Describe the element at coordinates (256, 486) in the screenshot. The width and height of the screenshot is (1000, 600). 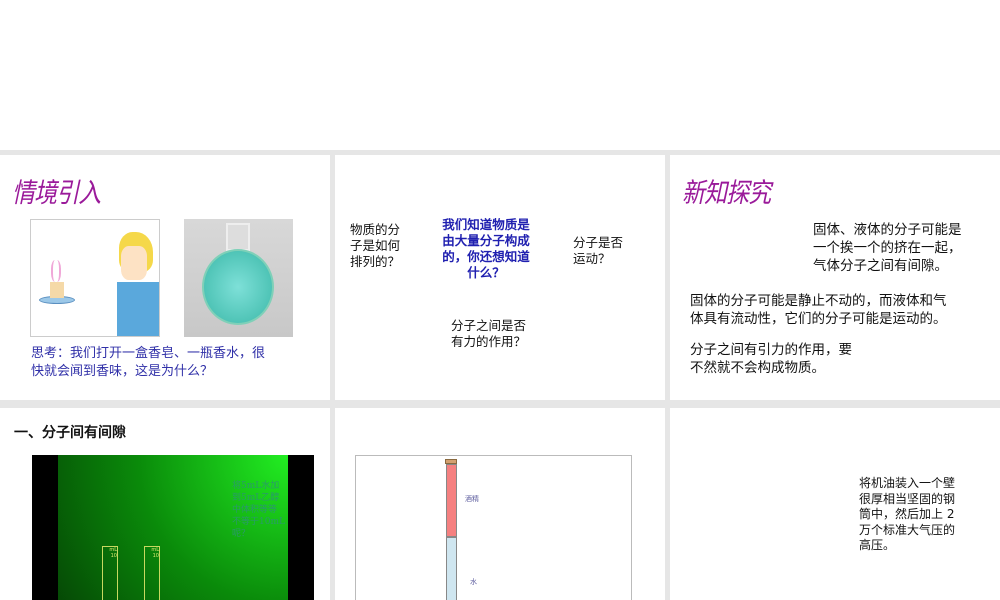
I see `text-line: 将5mL水加` at that location.